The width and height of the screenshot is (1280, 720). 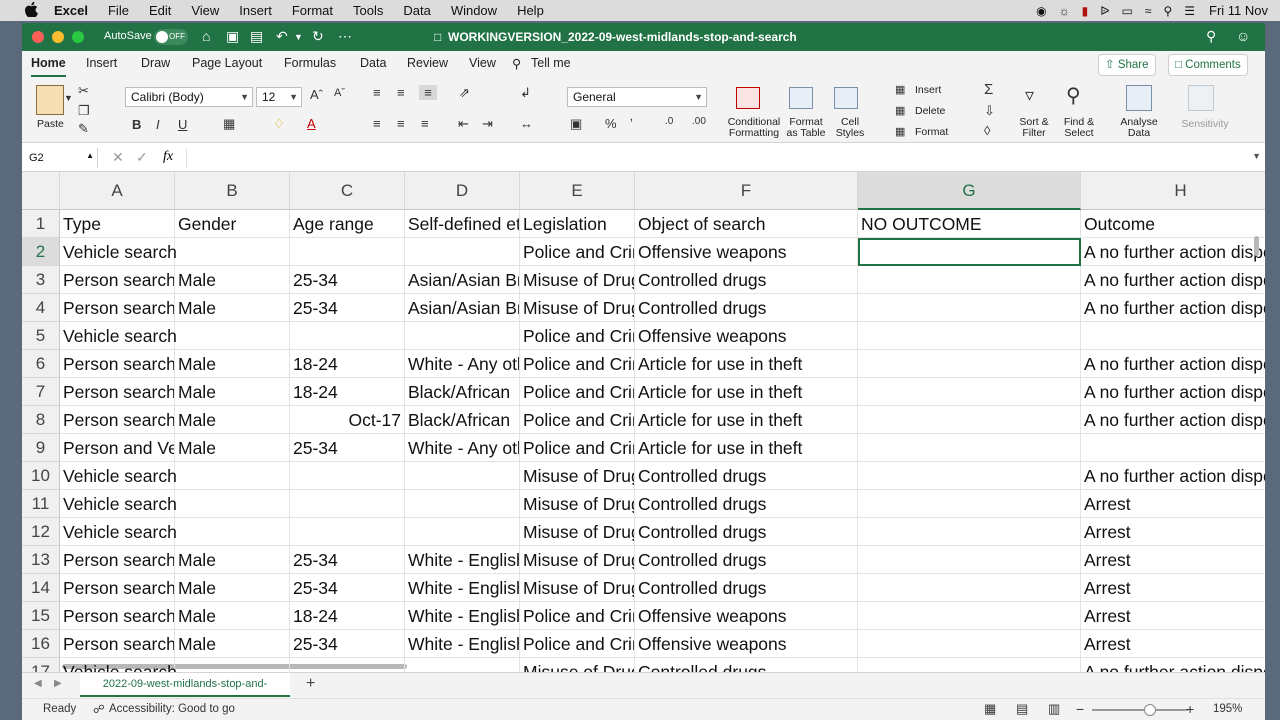 I want to click on close-window-button, so click(x=38, y=37).